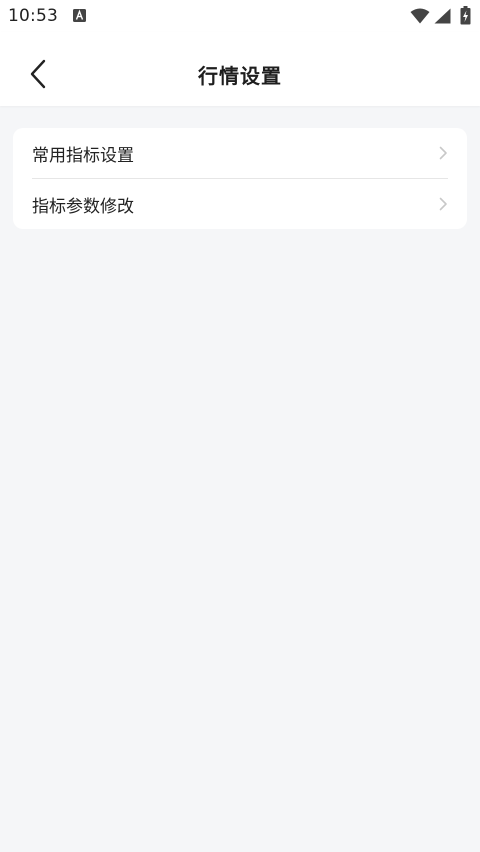 This screenshot has width=480, height=852. What do you see at coordinates (83, 155) in the screenshot?
I see `settings-item-label: 常用指标设置` at bounding box center [83, 155].